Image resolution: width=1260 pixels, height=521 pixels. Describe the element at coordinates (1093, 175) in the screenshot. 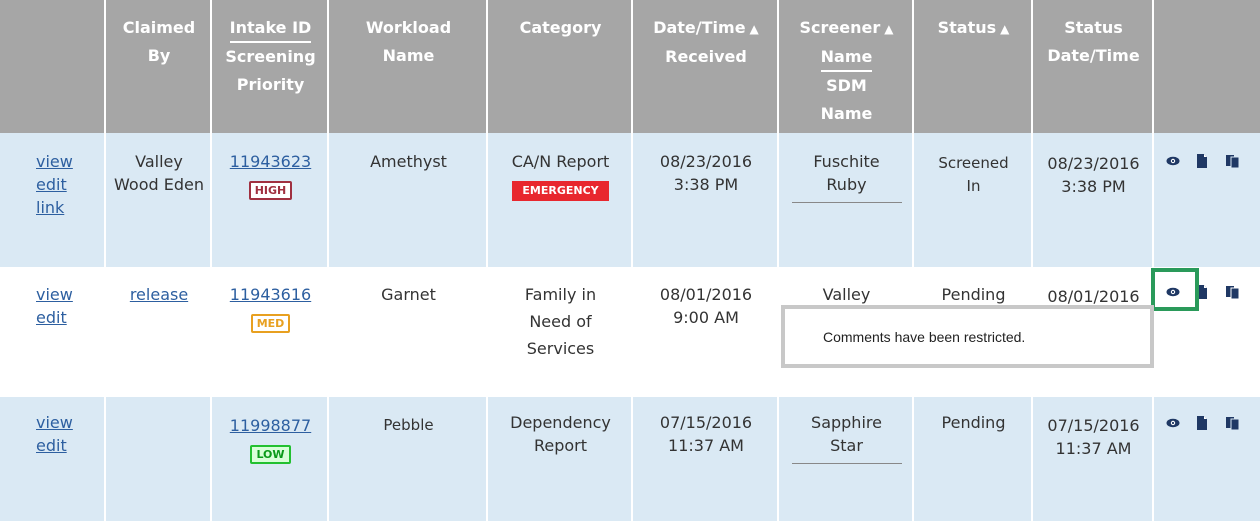

I see `status-date-time: 08/23/2016 3:38 PM` at that location.